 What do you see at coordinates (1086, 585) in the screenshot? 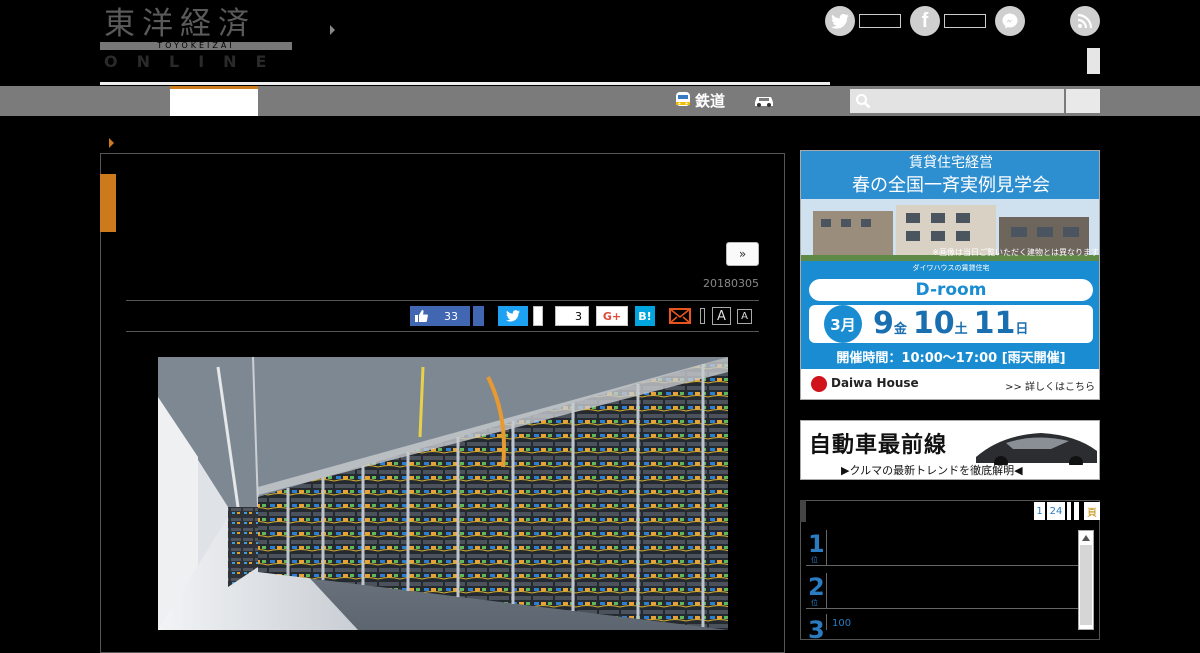
I see `scrollbar-thumb` at bounding box center [1086, 585].